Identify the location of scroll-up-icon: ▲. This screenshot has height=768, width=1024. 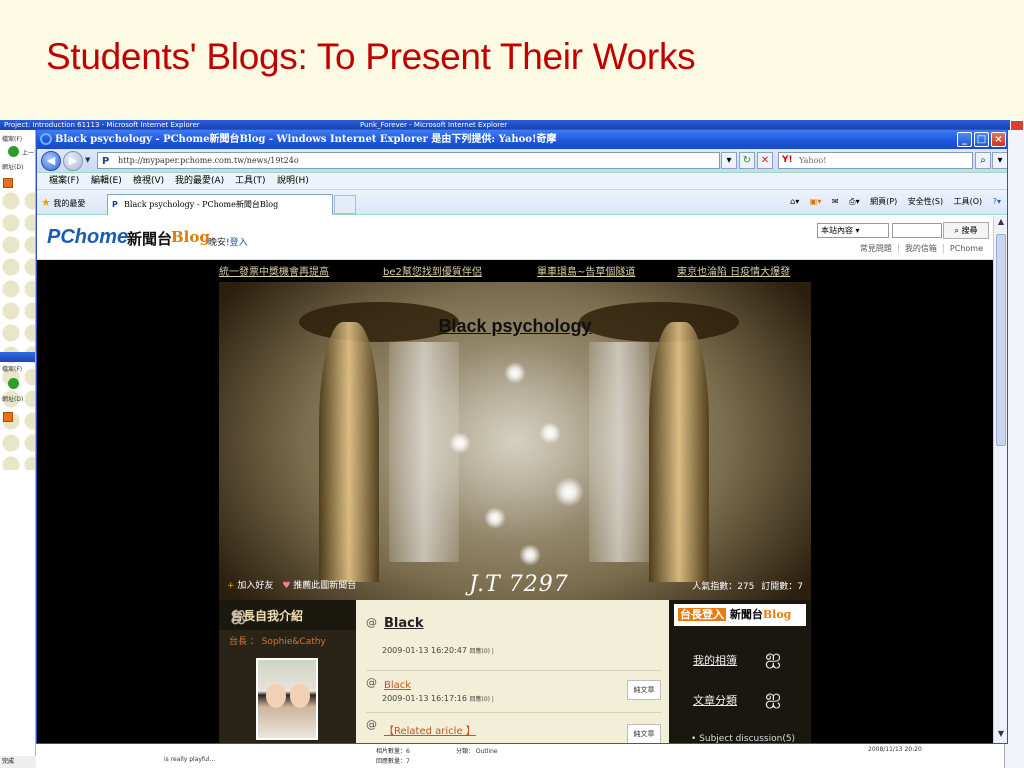
(1001, 224).